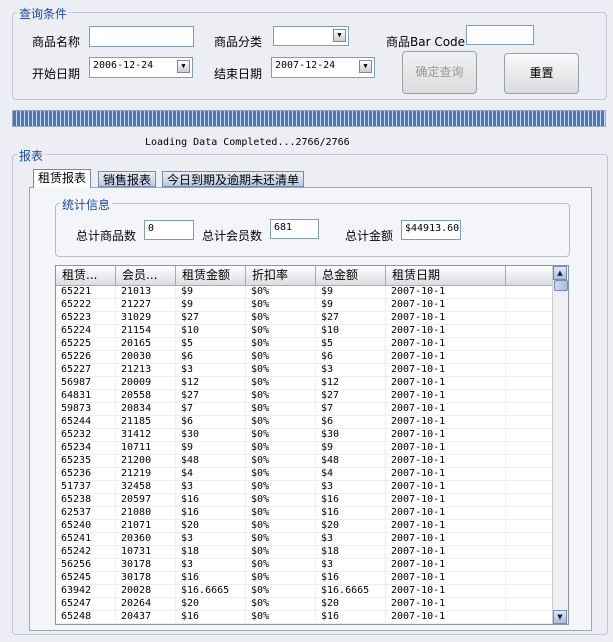 This screenshot has height=642, width=613. Describe the element at coordinates (351, 318) in the screenshot. I see `table-cell: $27` at that location.